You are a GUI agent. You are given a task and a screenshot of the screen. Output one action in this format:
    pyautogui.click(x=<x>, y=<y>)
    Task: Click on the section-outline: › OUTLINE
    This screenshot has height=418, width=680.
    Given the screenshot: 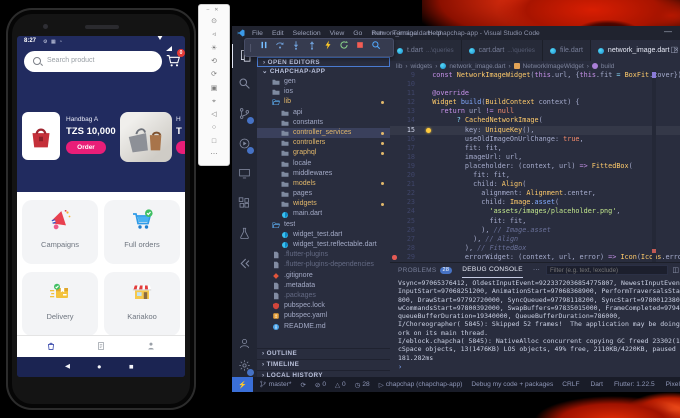 What is the action you would take?
    pyautogui.click(x=323, y=353)
    